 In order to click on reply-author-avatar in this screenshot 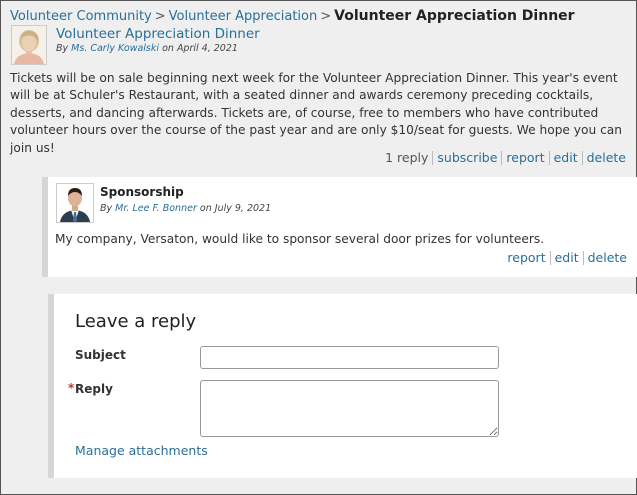, I will do `click(75, 203)`.